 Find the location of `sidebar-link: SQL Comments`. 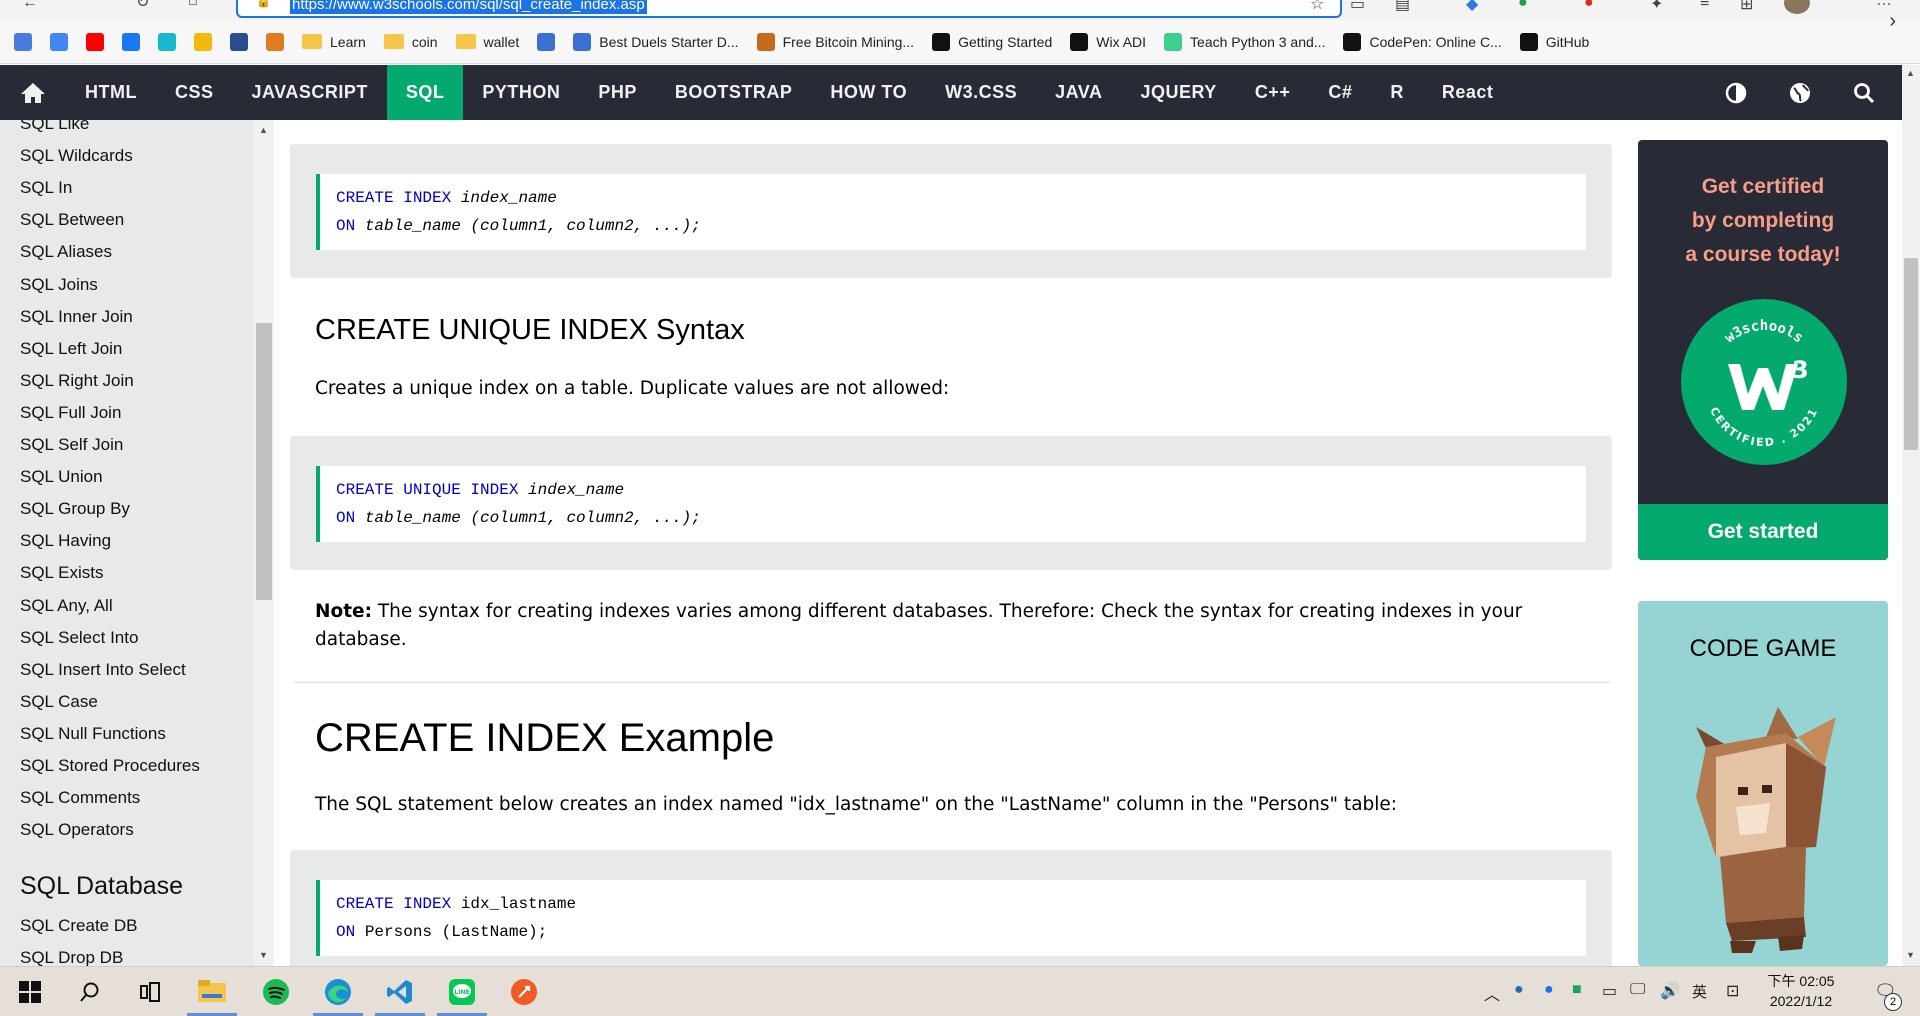

sidebar-link: SQL Comments is located at coordinates (80, 798).